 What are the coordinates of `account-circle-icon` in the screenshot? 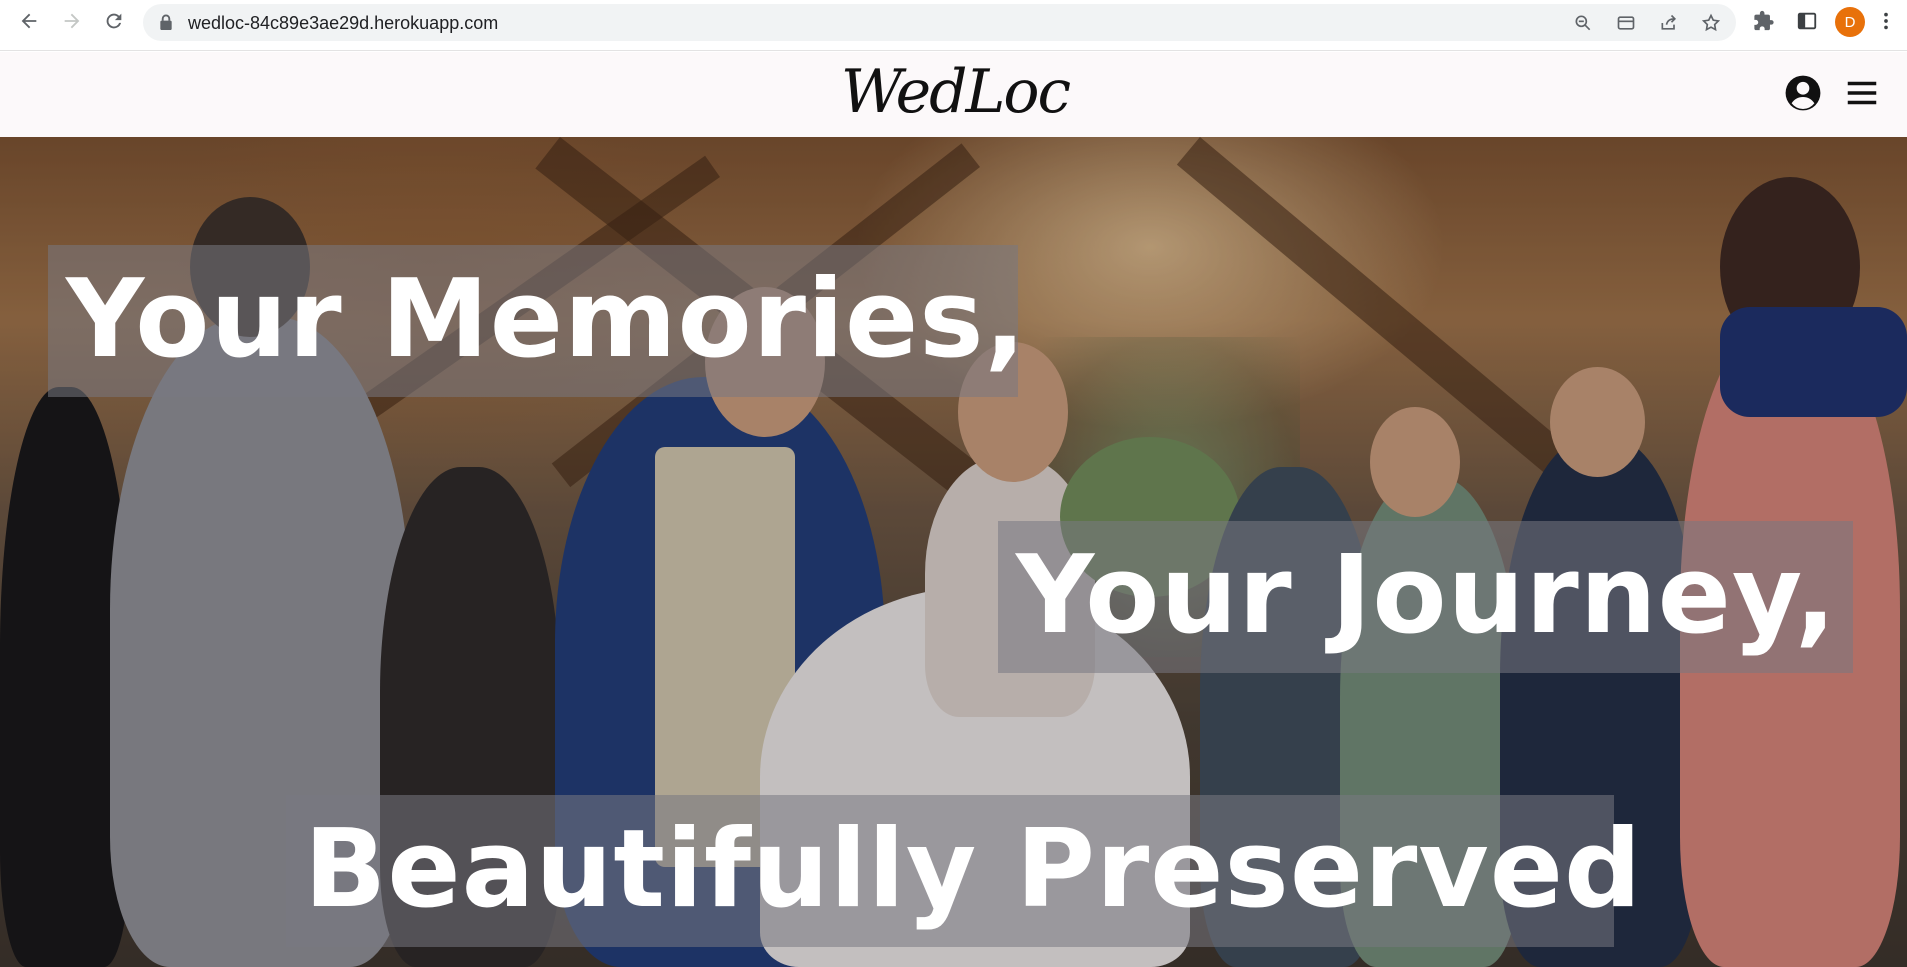 It's located at (1803, 93).